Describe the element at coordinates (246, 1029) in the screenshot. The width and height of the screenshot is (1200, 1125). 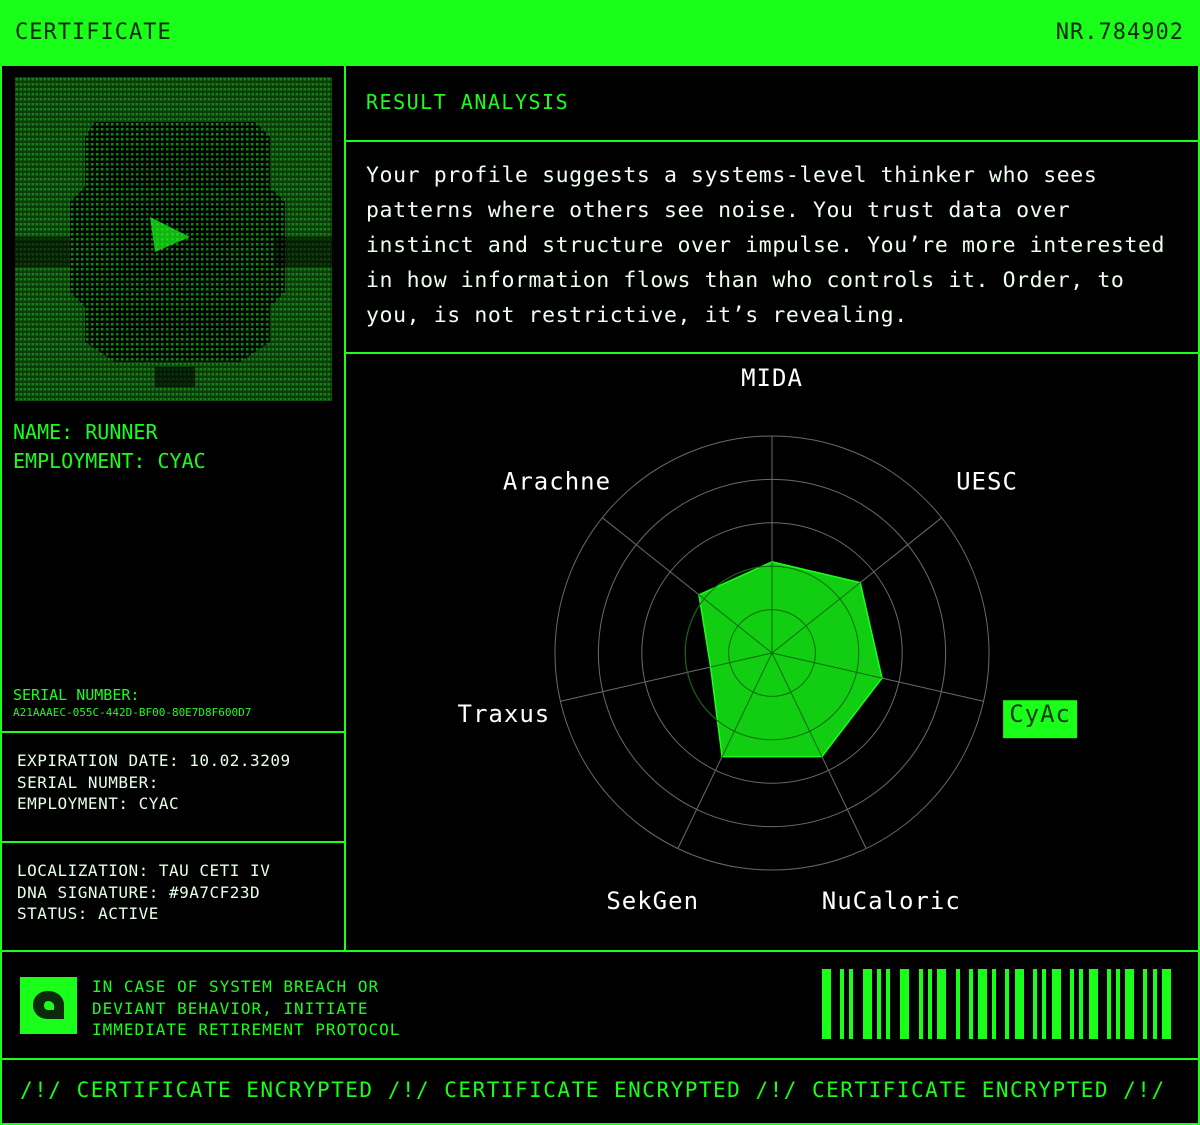
I see `breach-notice-line-3: IMMEDIATE RETIREMENT PROTOCOL` at that location.